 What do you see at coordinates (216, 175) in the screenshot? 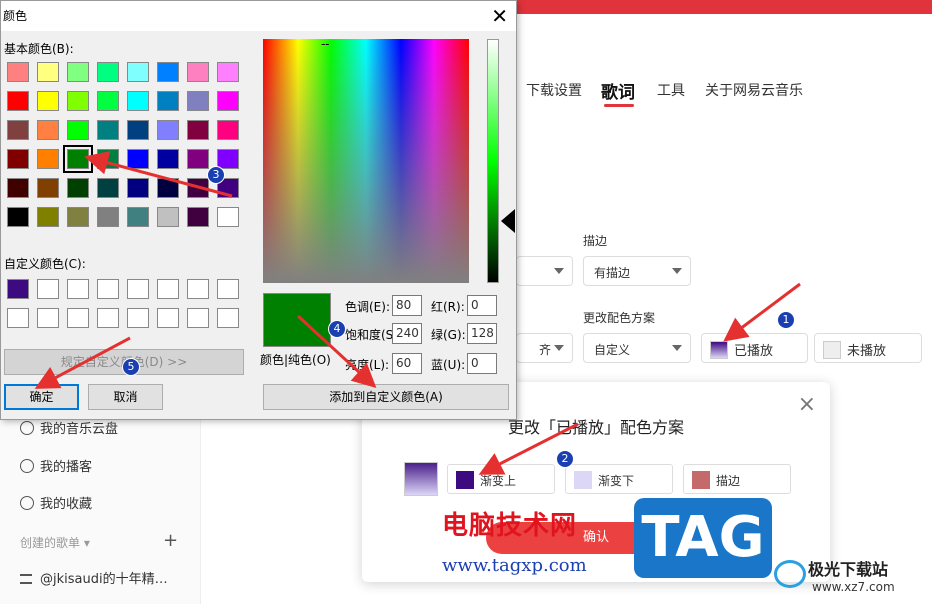
I see `annotation-badge-3: 3` at bounding box center [216, 175].